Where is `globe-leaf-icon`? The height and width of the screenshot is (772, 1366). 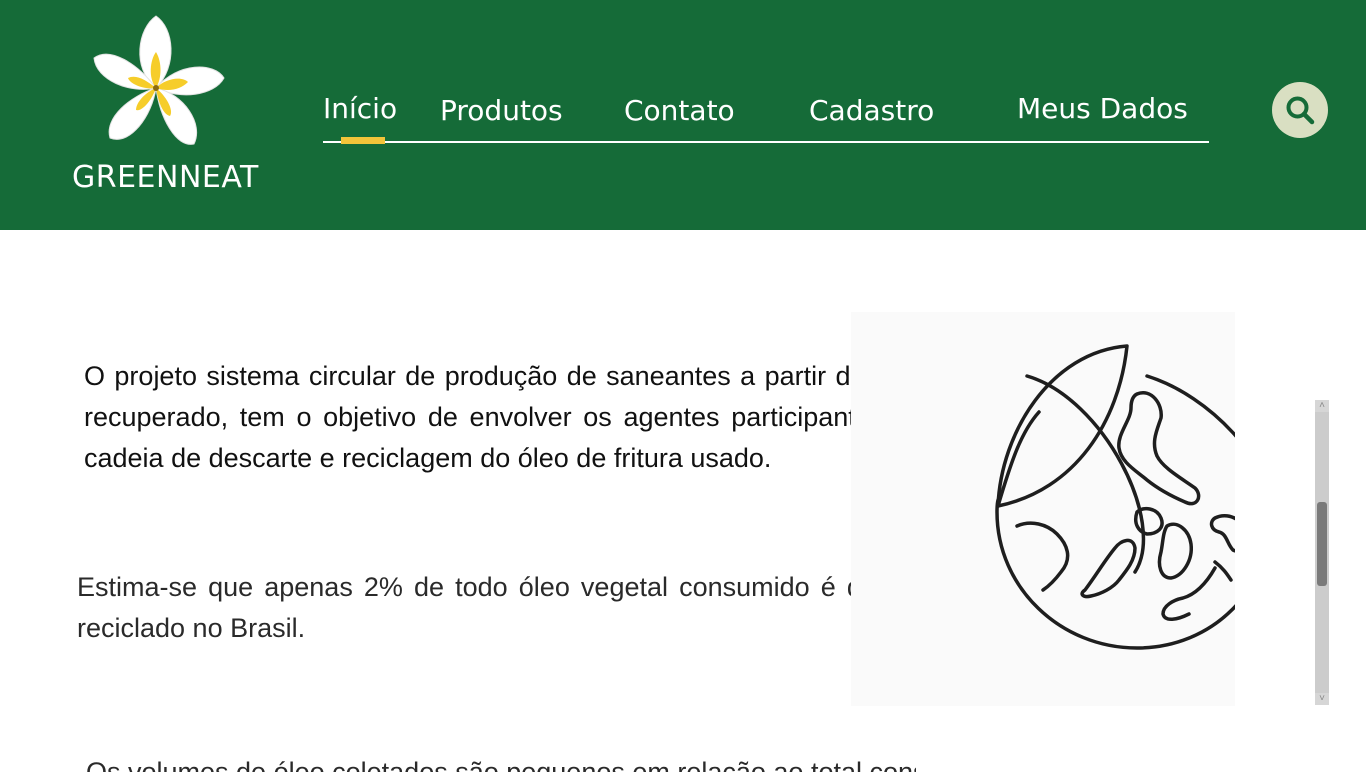 globe-leaf-icon is located at coordinates (1115, 497).